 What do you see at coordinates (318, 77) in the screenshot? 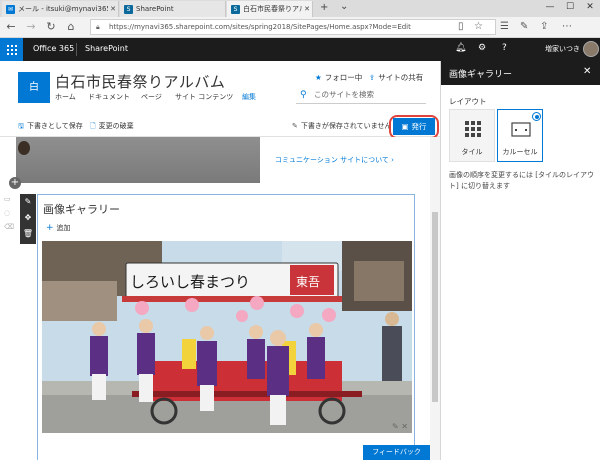
I see `star-icon: ★` at bounding box center [318, 77].